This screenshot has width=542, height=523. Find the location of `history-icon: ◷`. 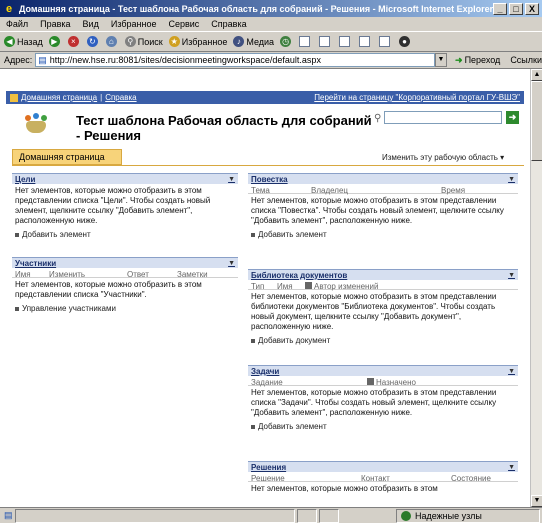

history-icon: ◷ is located at coordinates (286, 41).